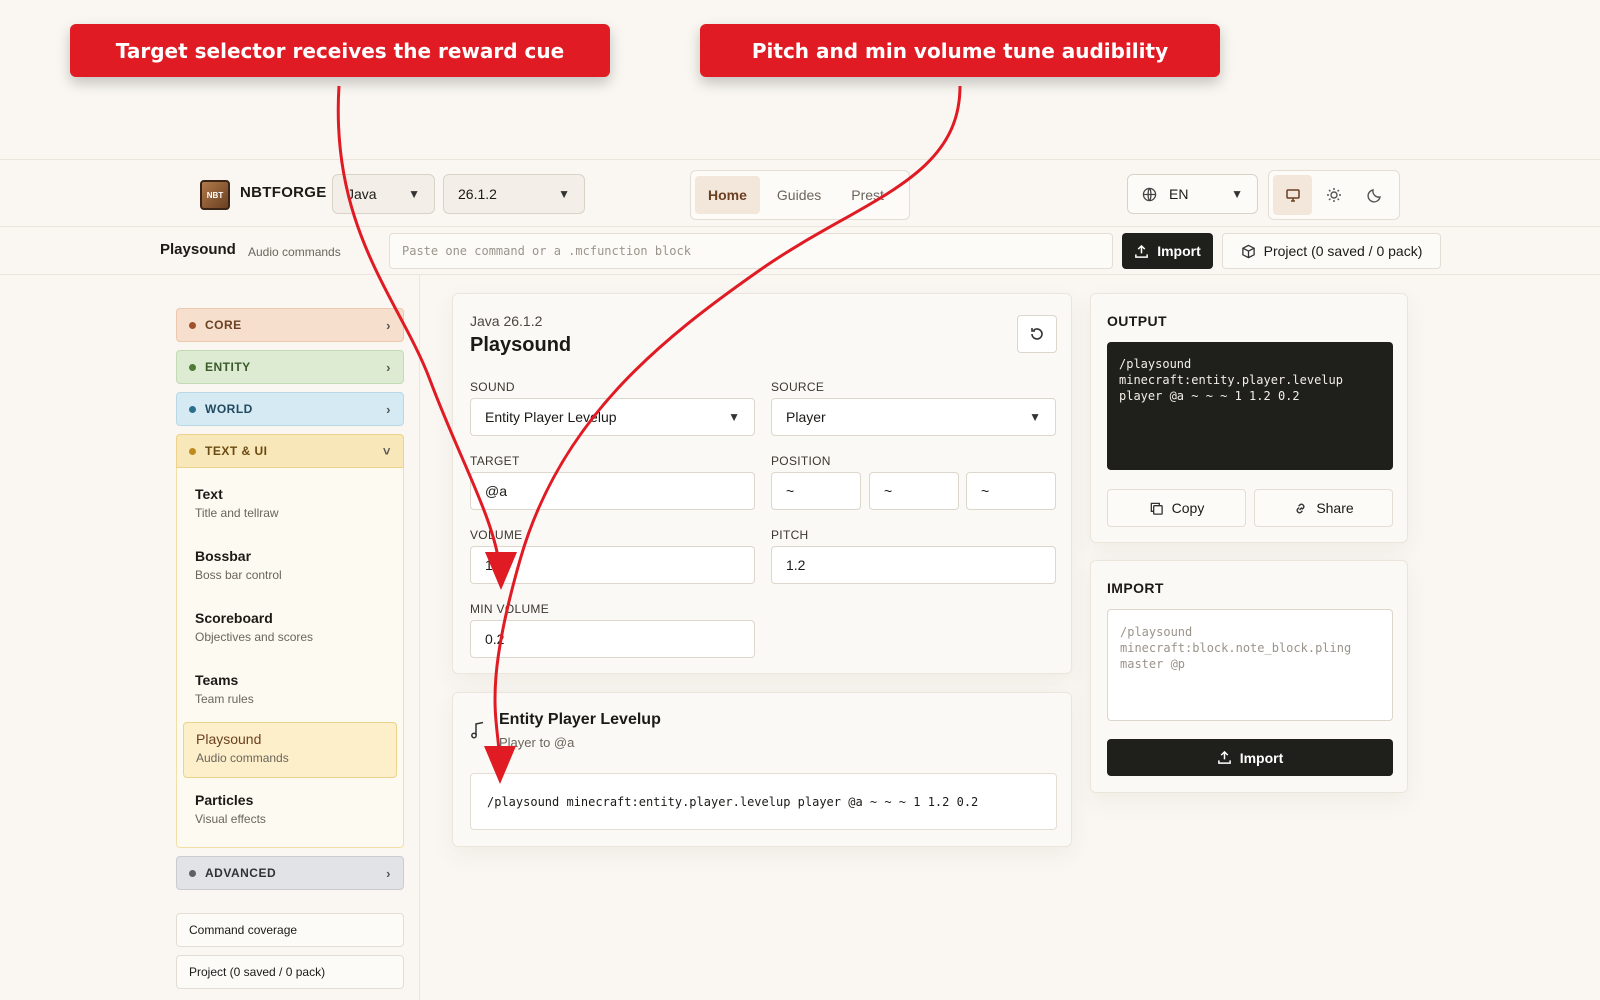 Image resolution: width=1600 pixels, height=1000 pixels. I want to click on category-text-ui: TEXT & UI ˅, so click(290, 451).